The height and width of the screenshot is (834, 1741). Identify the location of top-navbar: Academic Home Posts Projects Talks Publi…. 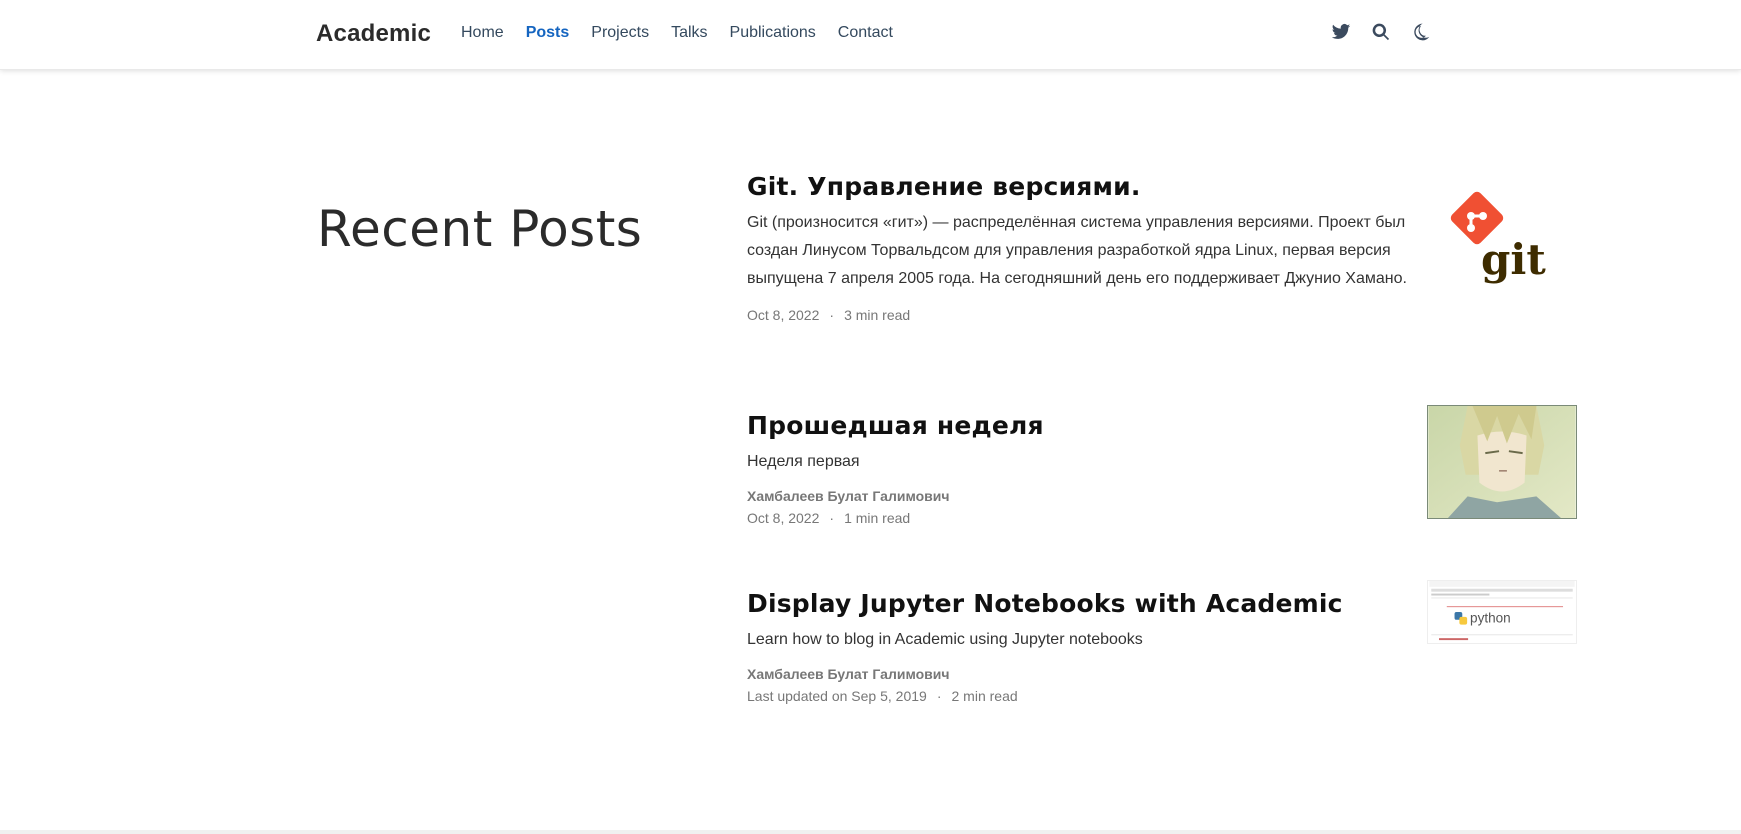
(870, 35).